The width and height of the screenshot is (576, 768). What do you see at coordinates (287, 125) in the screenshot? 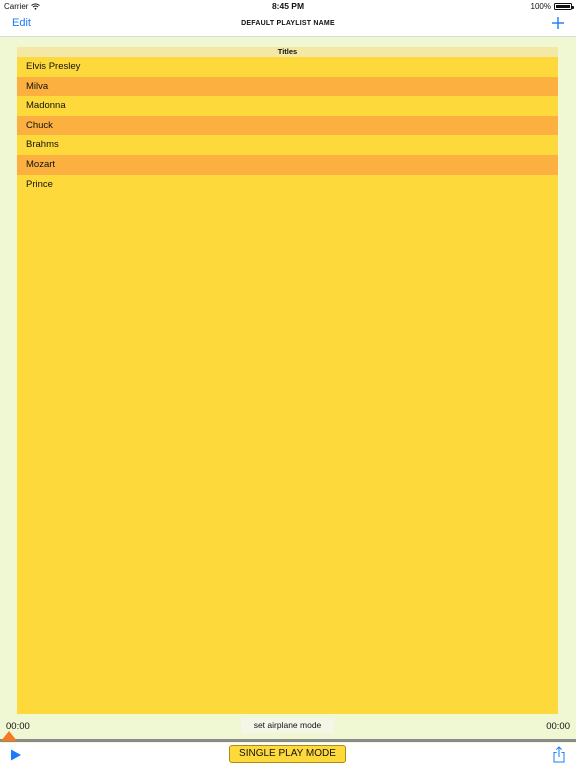
I see `table-row: Chuck` at bounding box center [287, 125].